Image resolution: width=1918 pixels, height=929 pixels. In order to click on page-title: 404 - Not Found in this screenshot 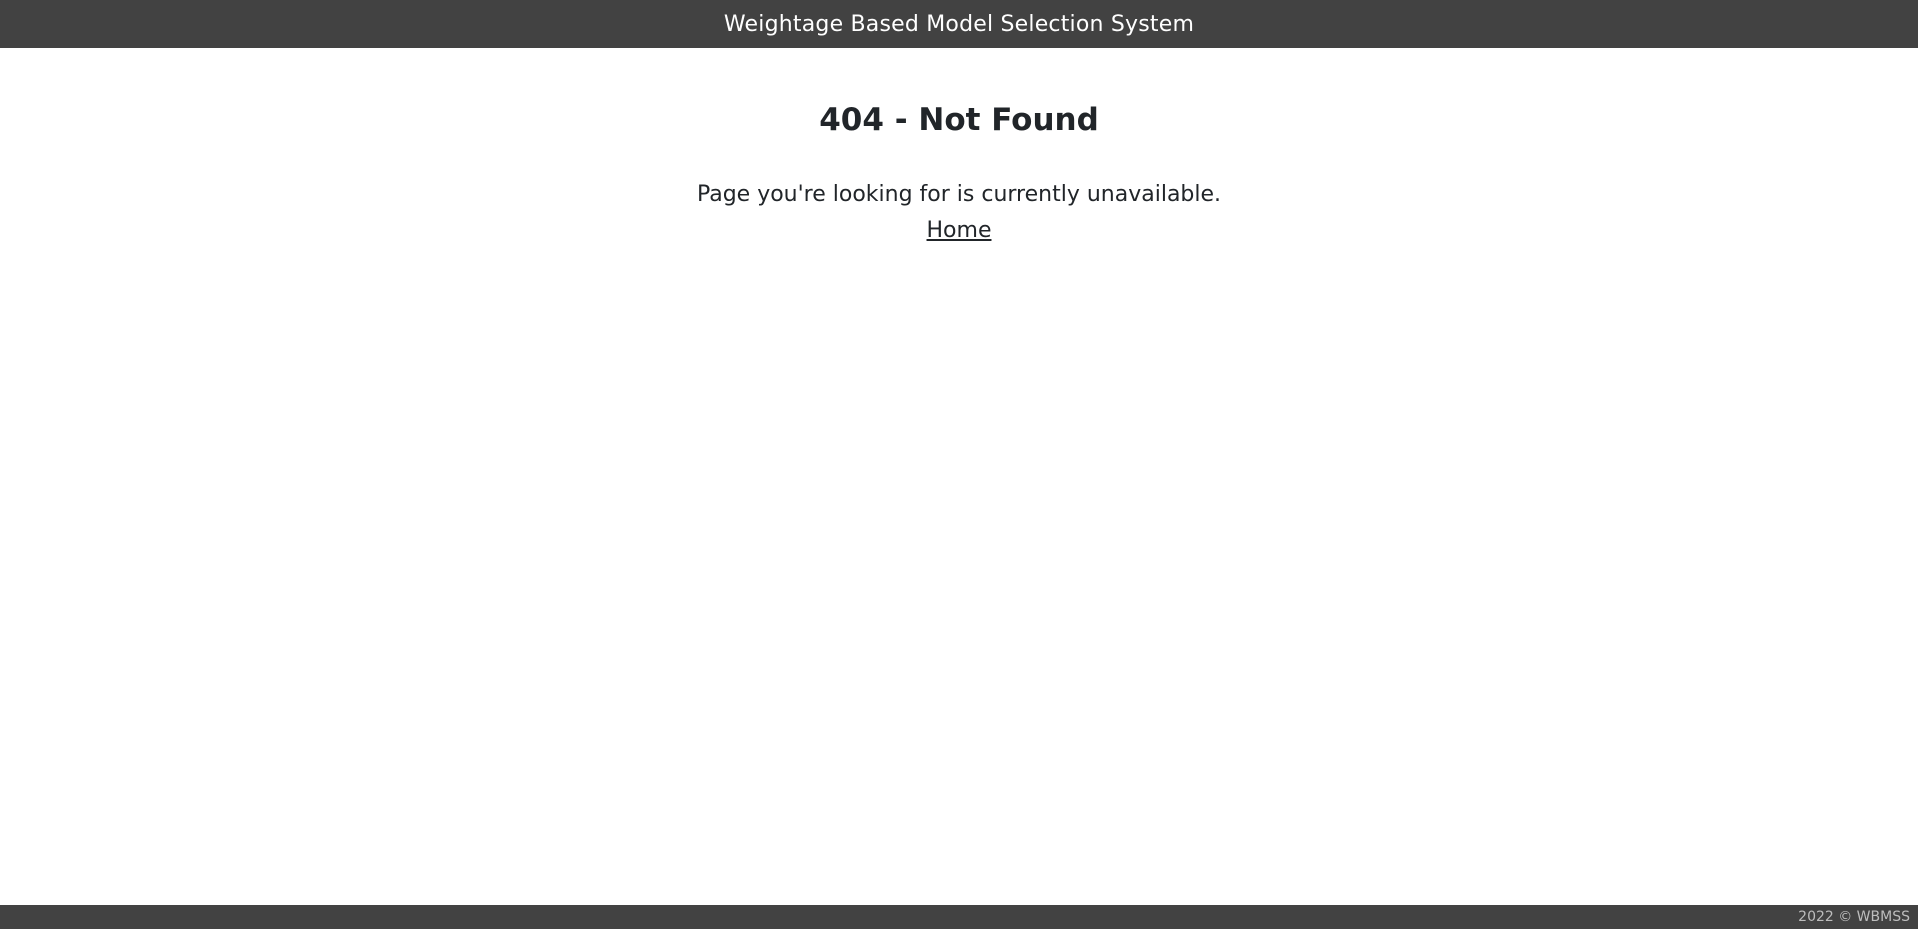, I will do `click(959, 120)`.